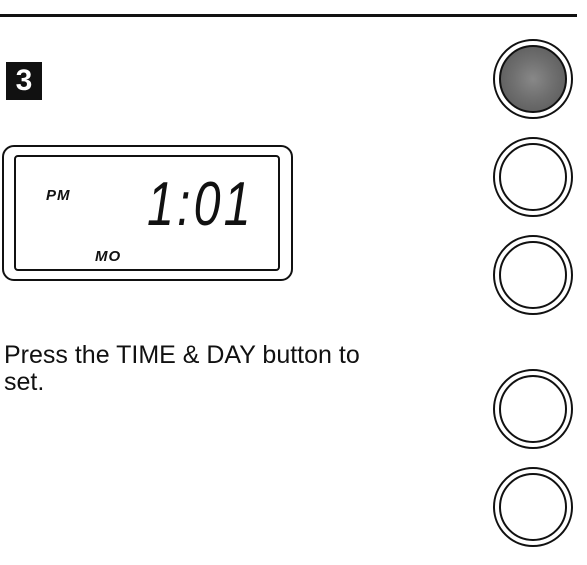  I want to click on display-meridiem: PM, so click(58, 195).